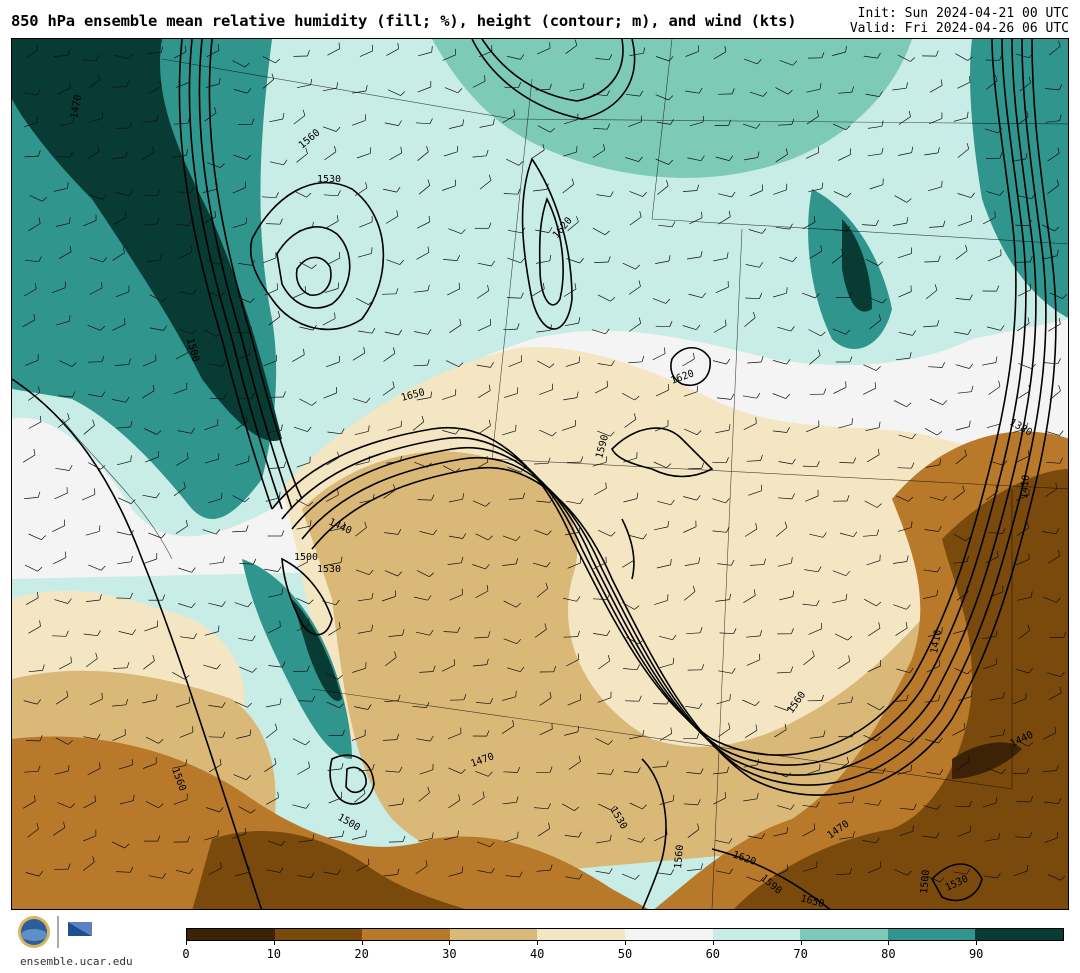 This screenshot has width=1080, height=973. I want to click on site-label: ensemble.ucar.edu, so click(76, 961).